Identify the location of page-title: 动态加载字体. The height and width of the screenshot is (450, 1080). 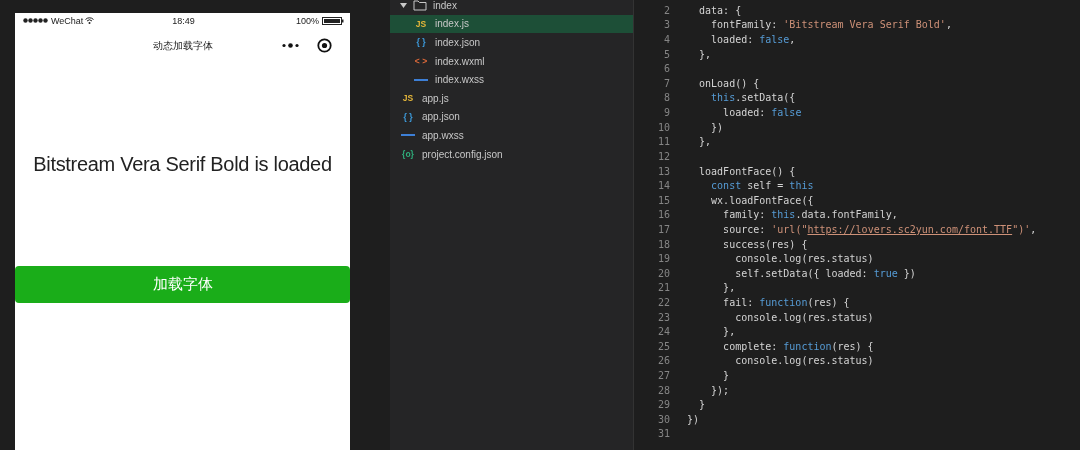
(182, 45).